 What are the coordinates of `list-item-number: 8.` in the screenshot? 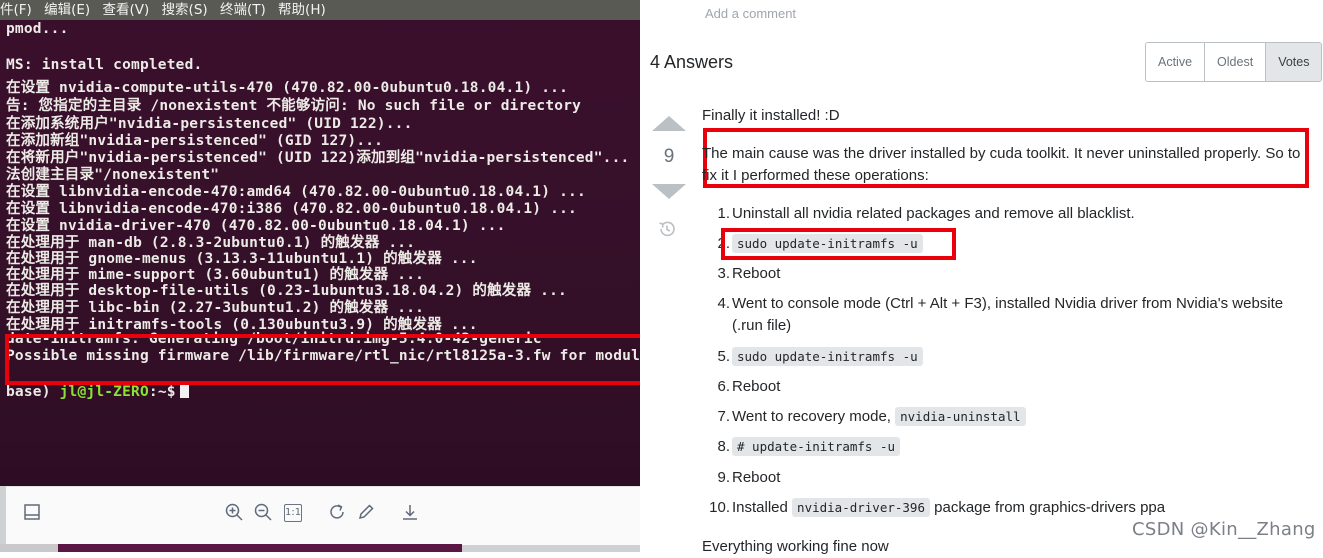 It's located at (723, 446).